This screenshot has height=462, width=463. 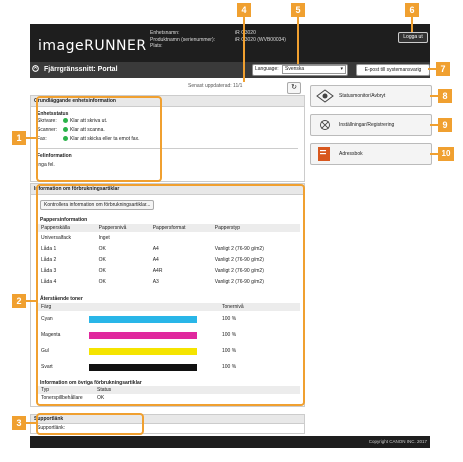 I want to click on settings-icon, so click(x=325, y=125).